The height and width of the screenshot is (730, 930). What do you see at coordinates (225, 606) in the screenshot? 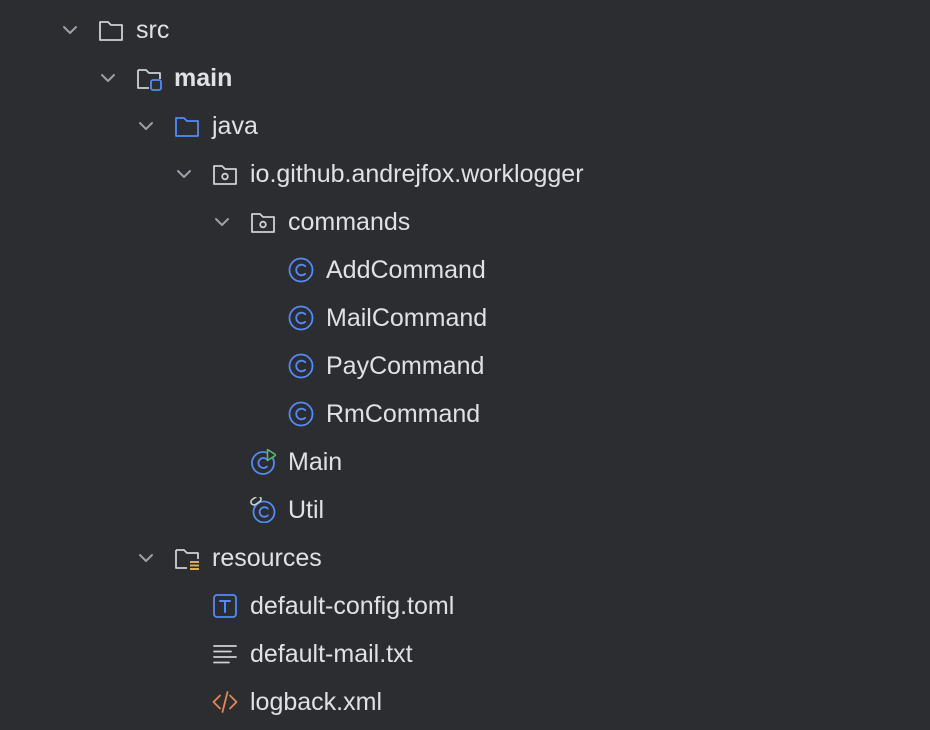
I see `toml-file-icon` at bounding box center [225, 606].